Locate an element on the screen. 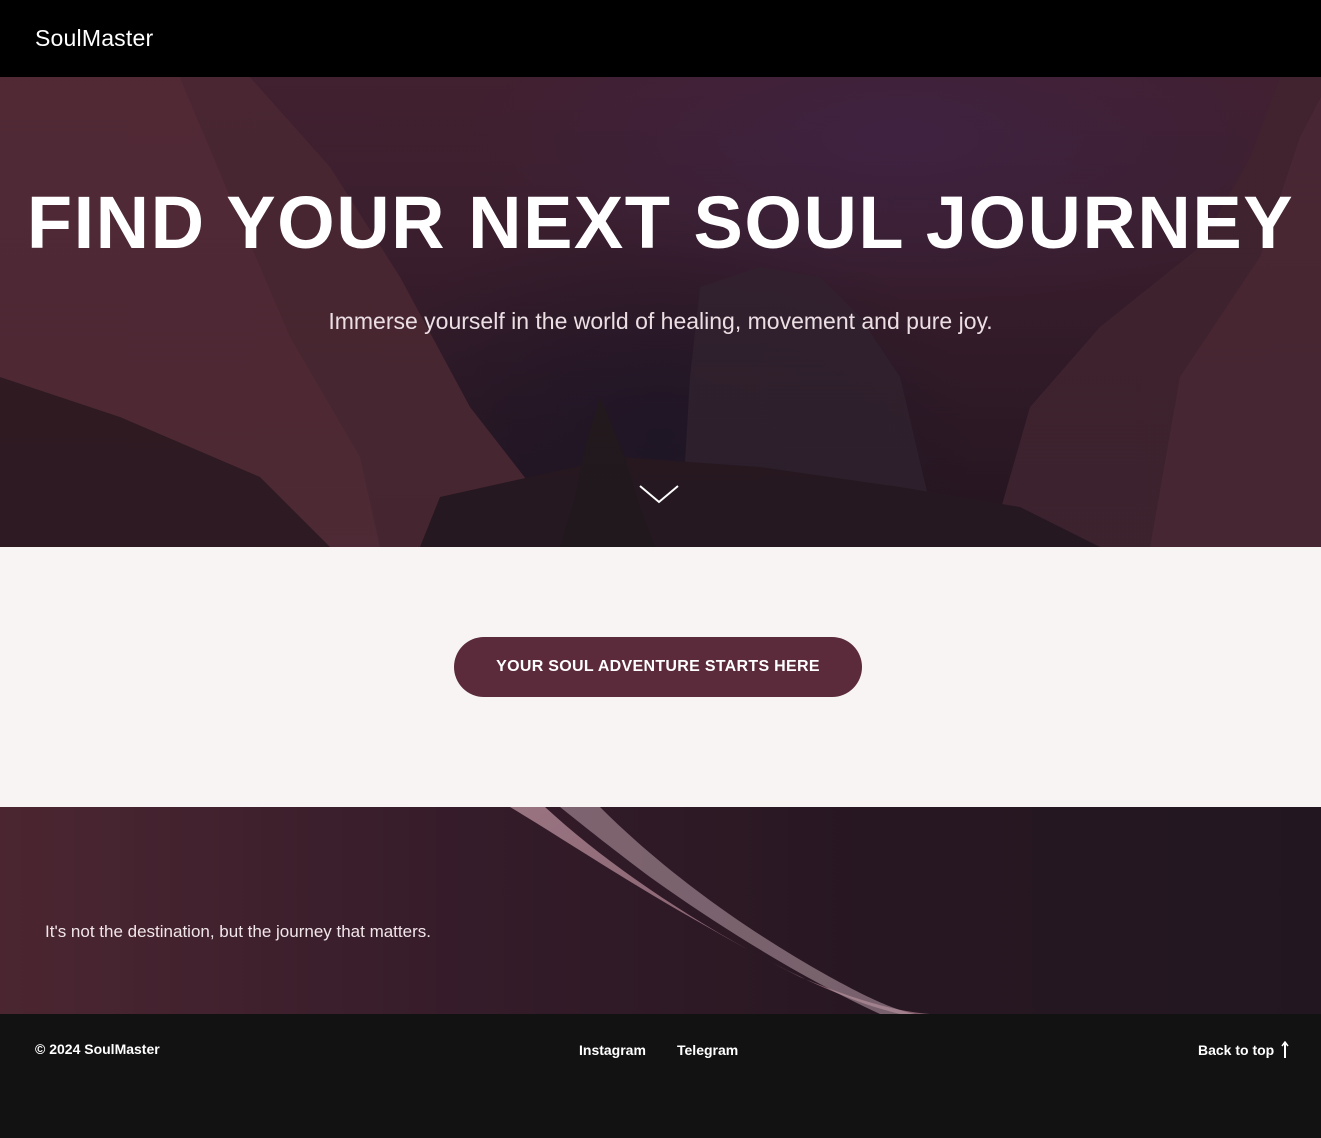  back-to-top-link: Back to top is located at coordinates (1244, 1049).